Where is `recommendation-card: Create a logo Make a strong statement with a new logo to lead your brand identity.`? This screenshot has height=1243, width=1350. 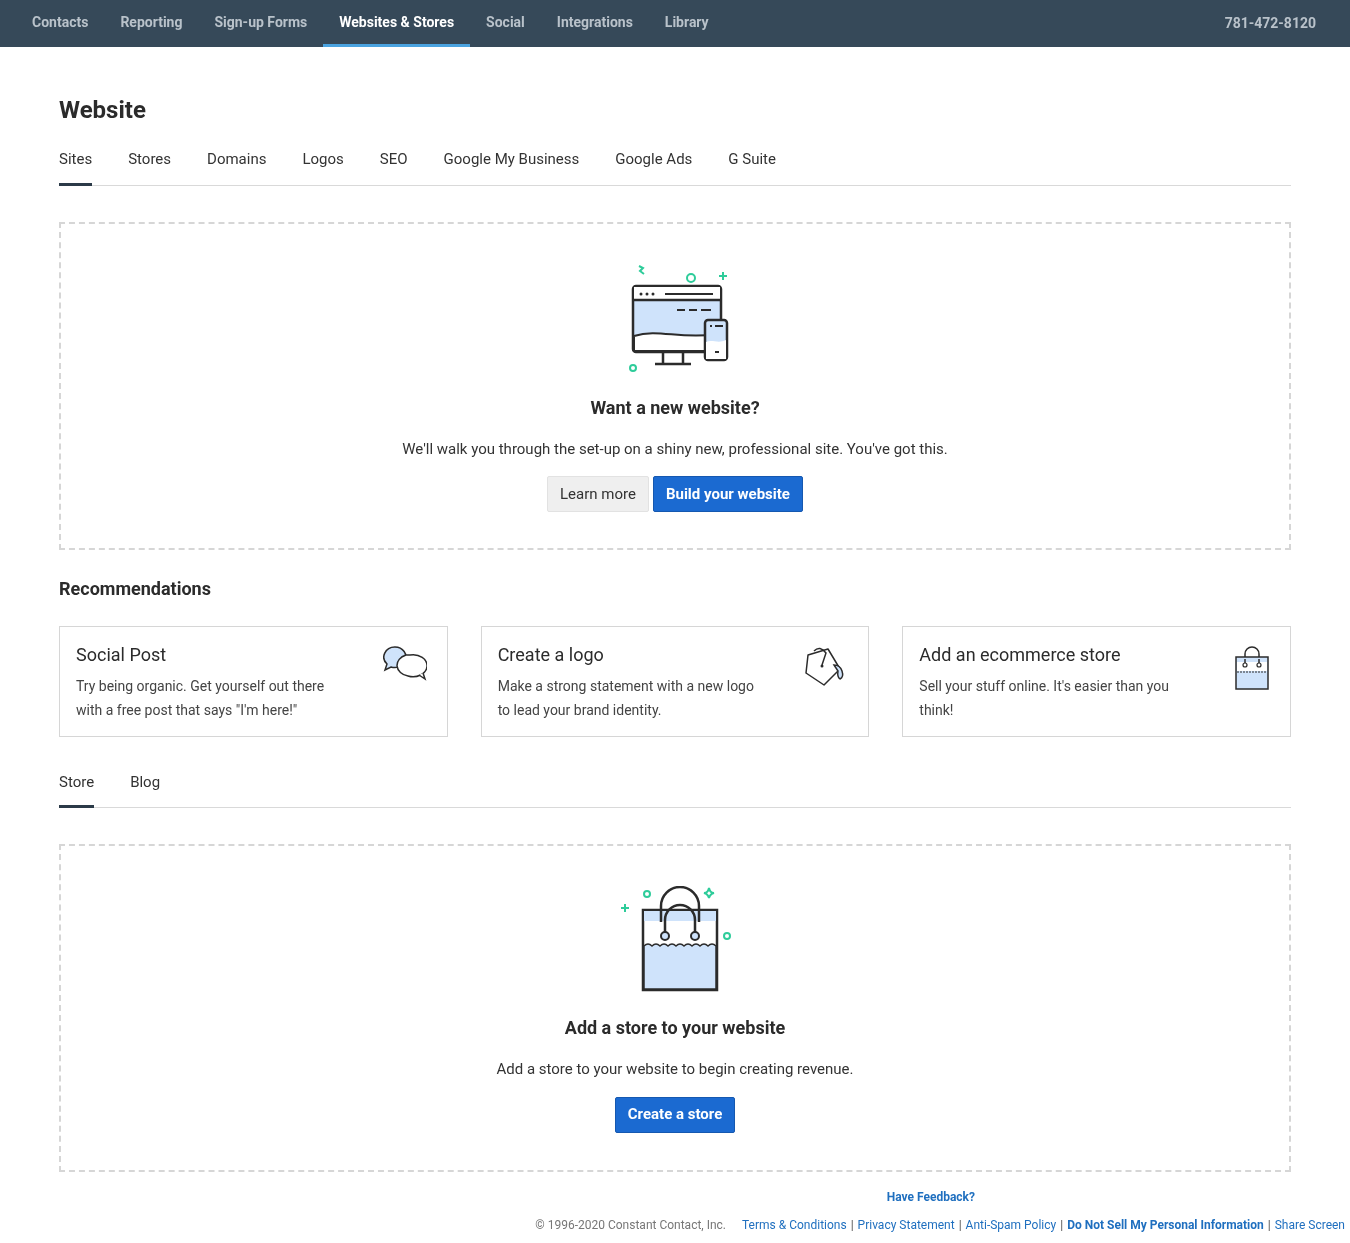 recommendation-card: Create a logo Make a strong statement with a new logo to lead your brand identity. is located at coordinates (675, 681).